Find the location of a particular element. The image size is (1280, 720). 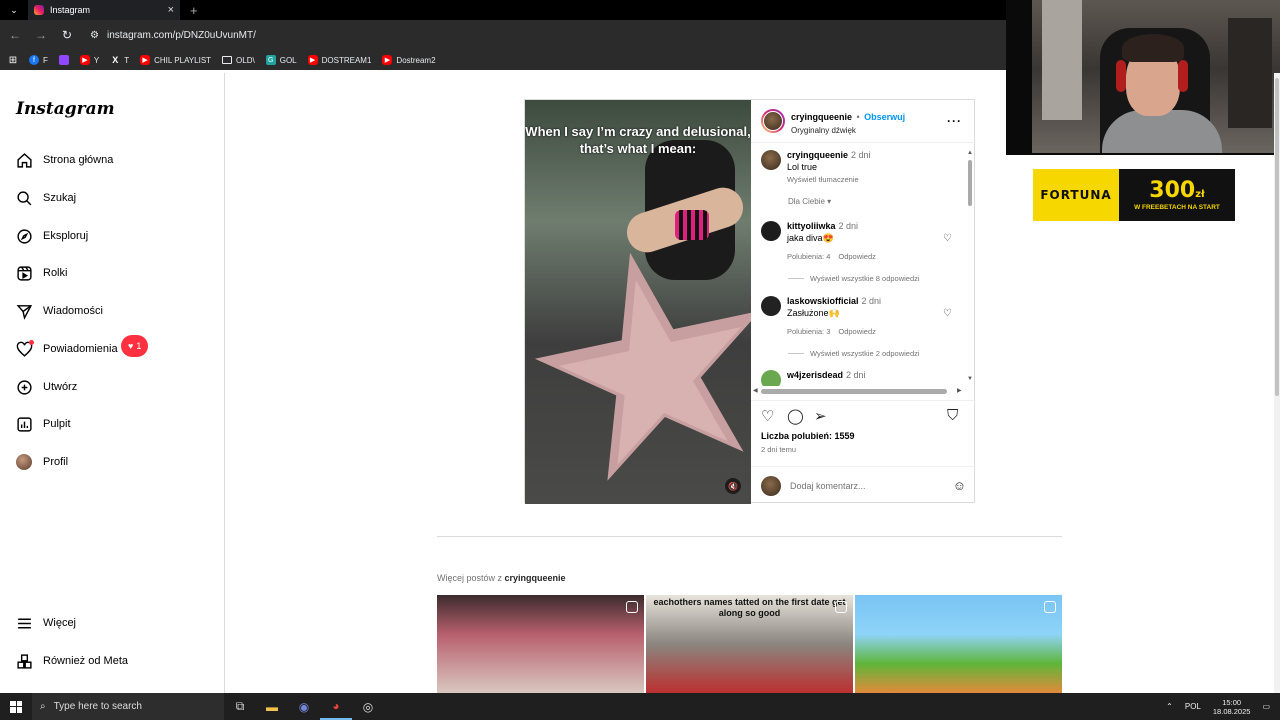

bookmark-y: ▶ Y is located at coordinates (89, 60).